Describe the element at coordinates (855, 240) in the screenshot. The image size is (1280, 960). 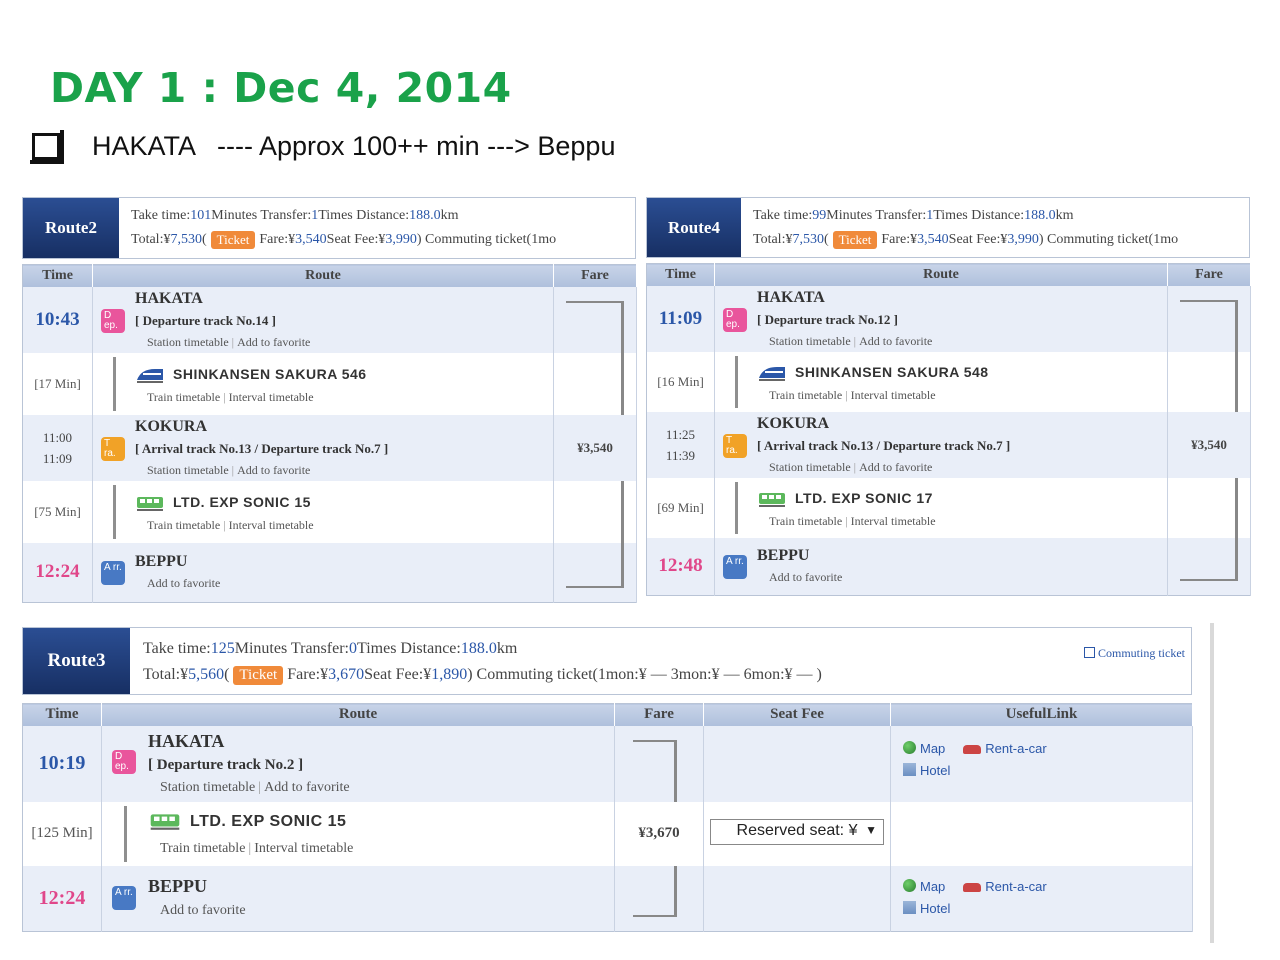
I see `route4-ticket-button: Ticket` at that location.